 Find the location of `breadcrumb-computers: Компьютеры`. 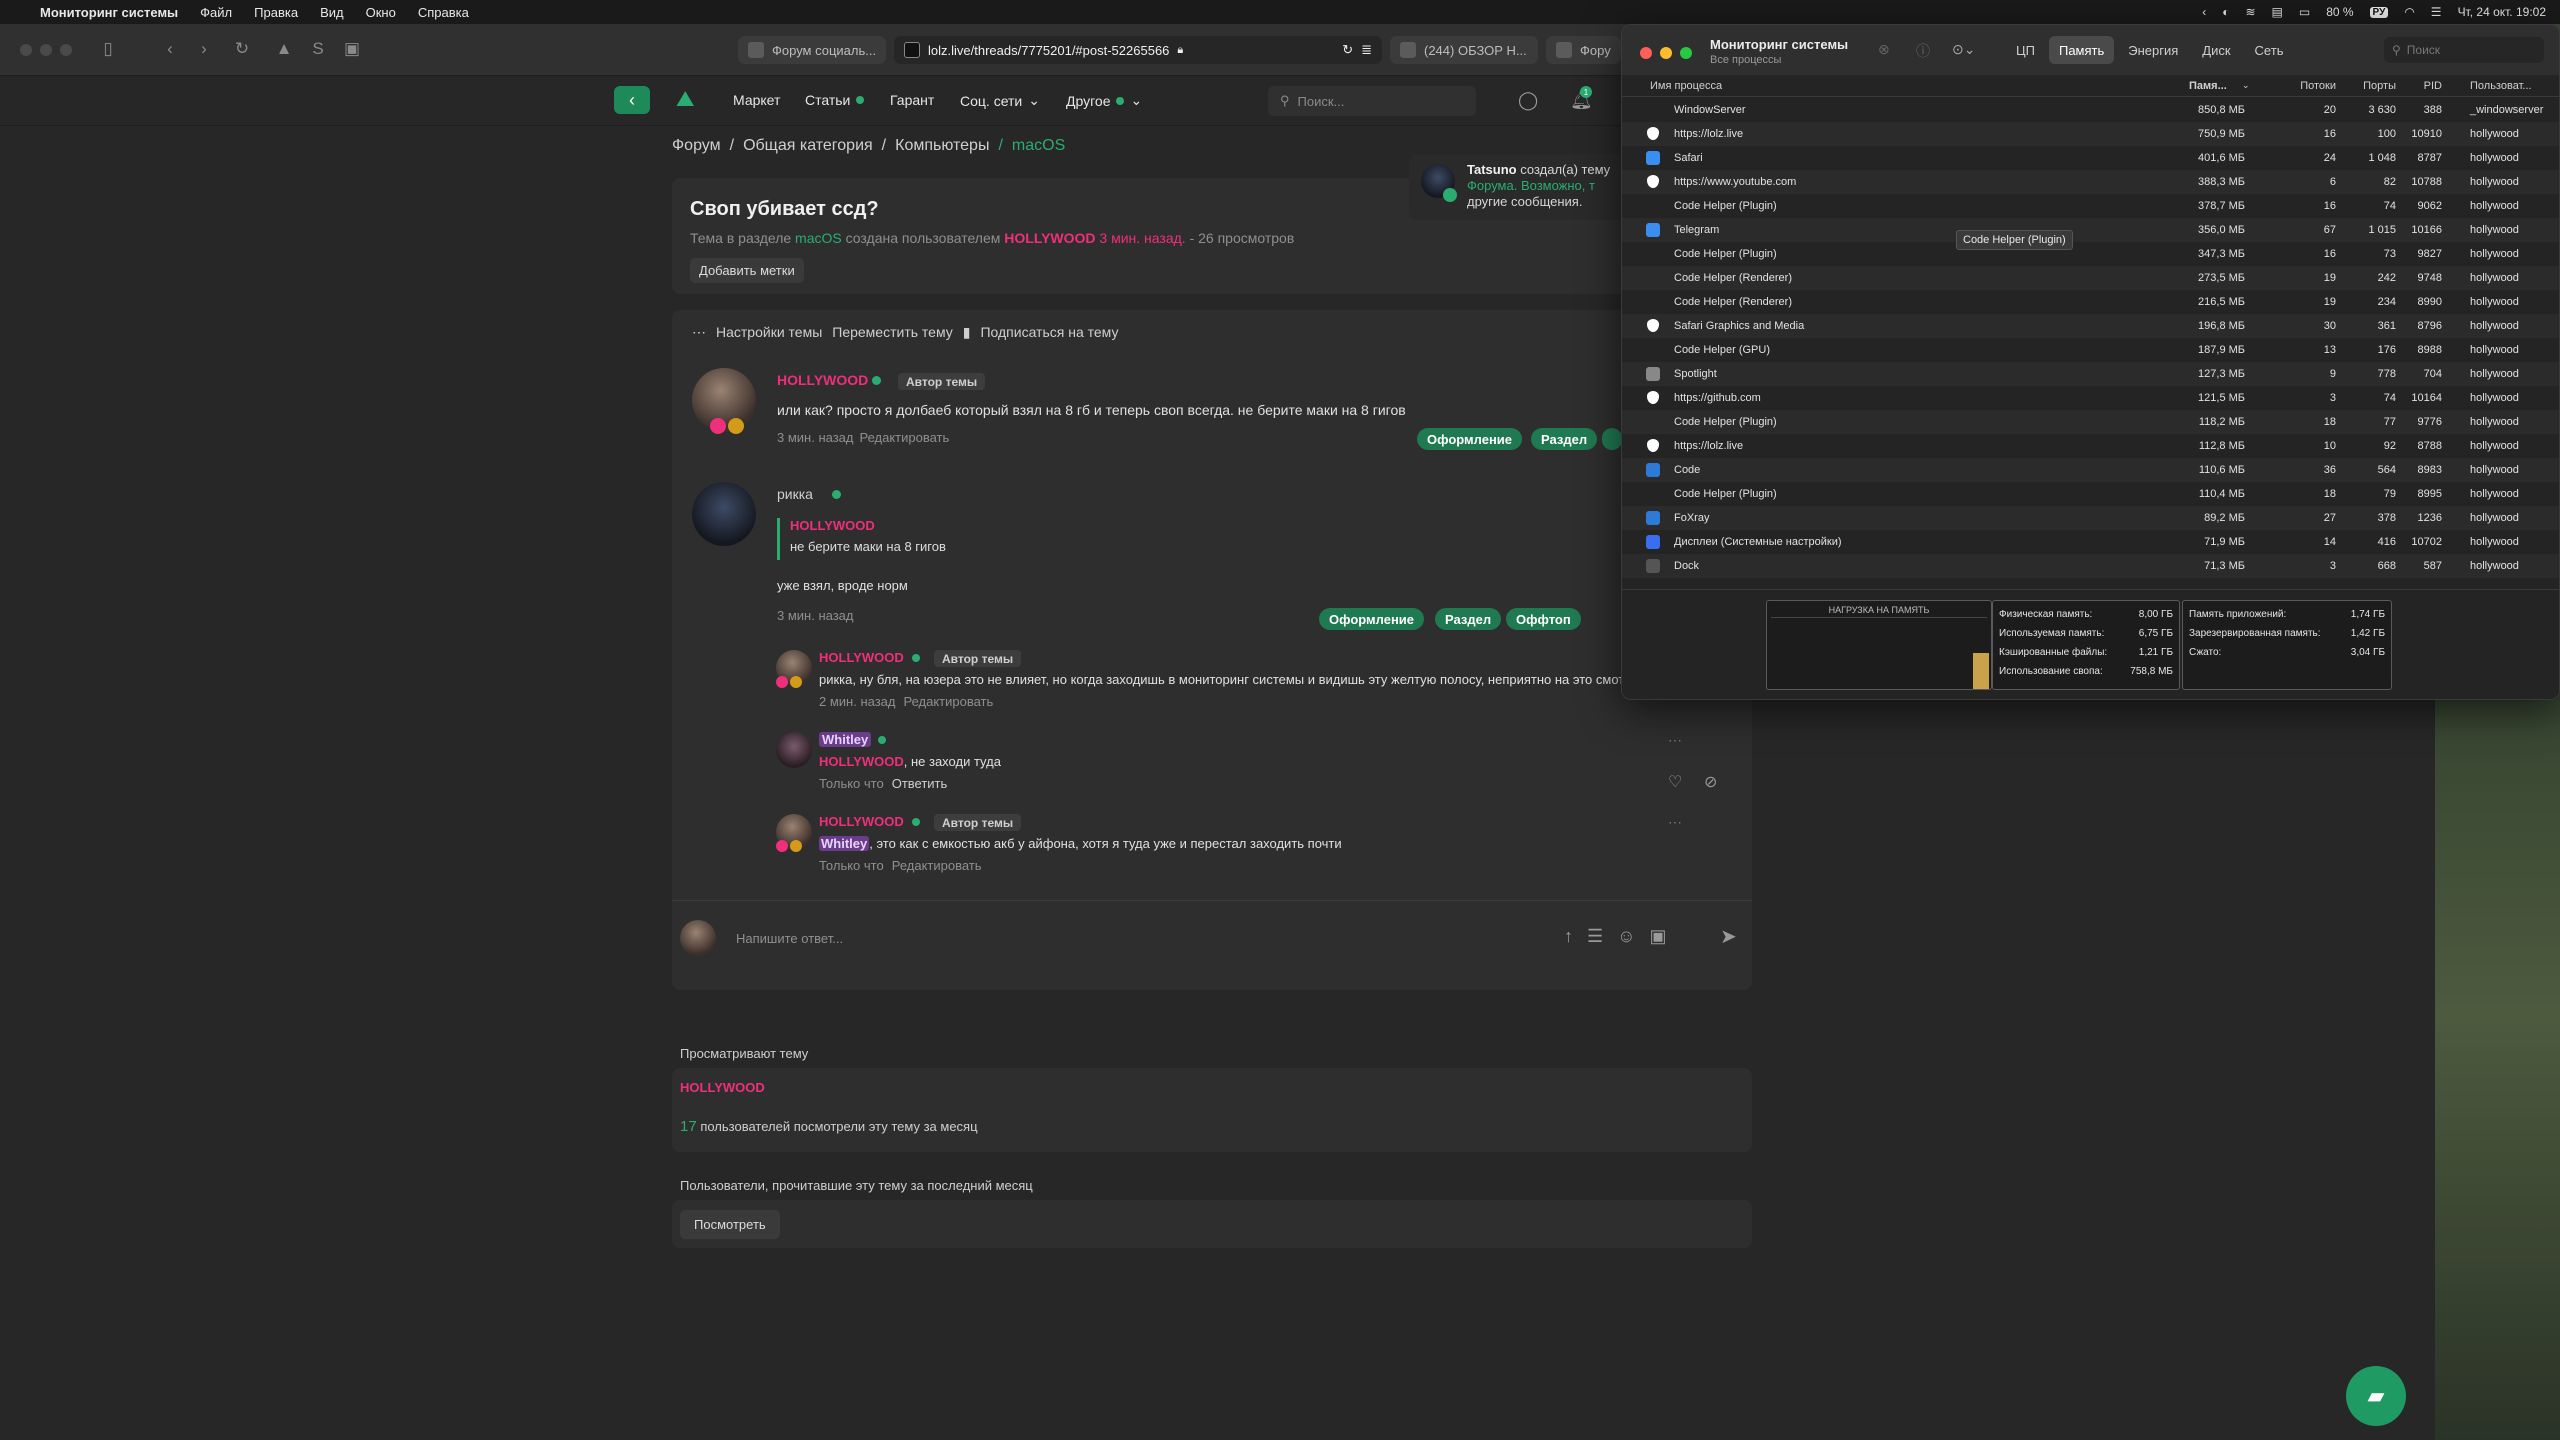

breadcrumb-computers: Компьютеры is located at coordinates (942, 146).